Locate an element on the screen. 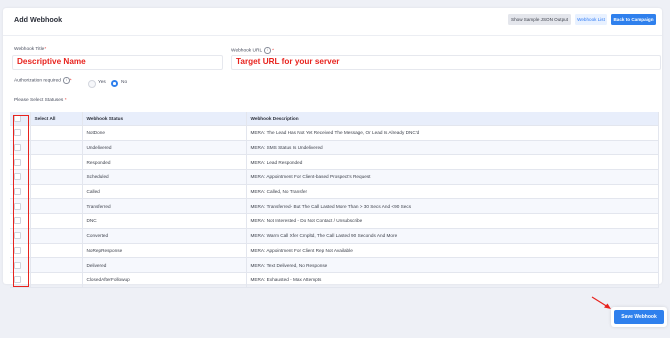 The width and height of the screenshot is (670, 338). webhook-url-label: Webhook URL i * is located at coordinates (252, 50).